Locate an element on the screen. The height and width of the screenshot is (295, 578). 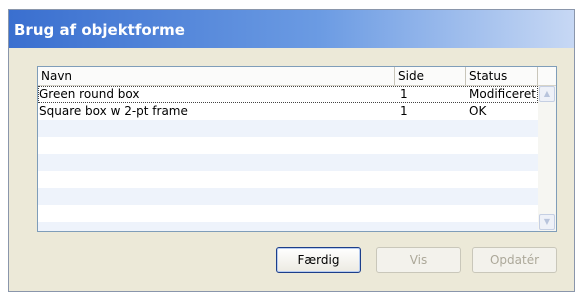
column-header-status: Status is located at coordinates (502, 76).